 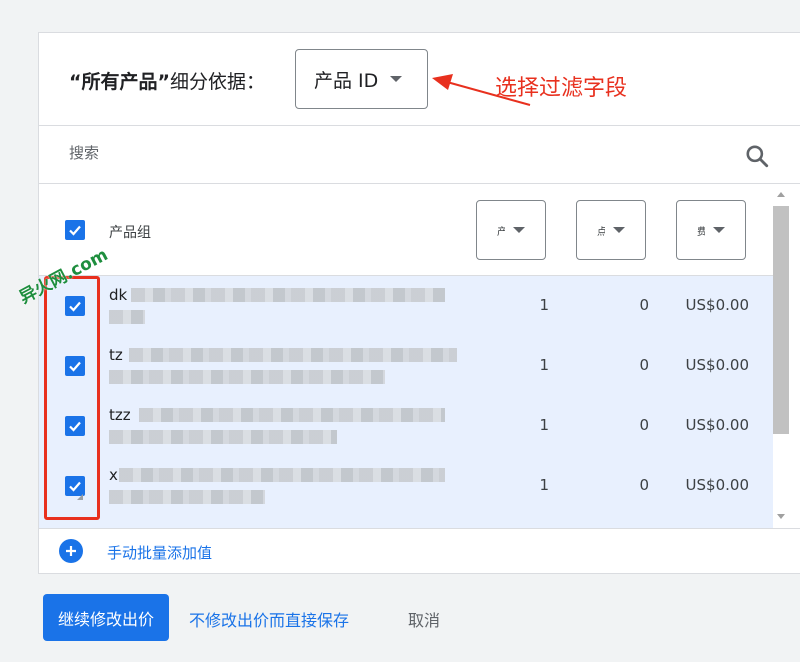 What do you see at coordinates (406, 306) in the screenshot?
I see `table-row: dk 1 0 US$0.00` at bounding box center [406, 306].